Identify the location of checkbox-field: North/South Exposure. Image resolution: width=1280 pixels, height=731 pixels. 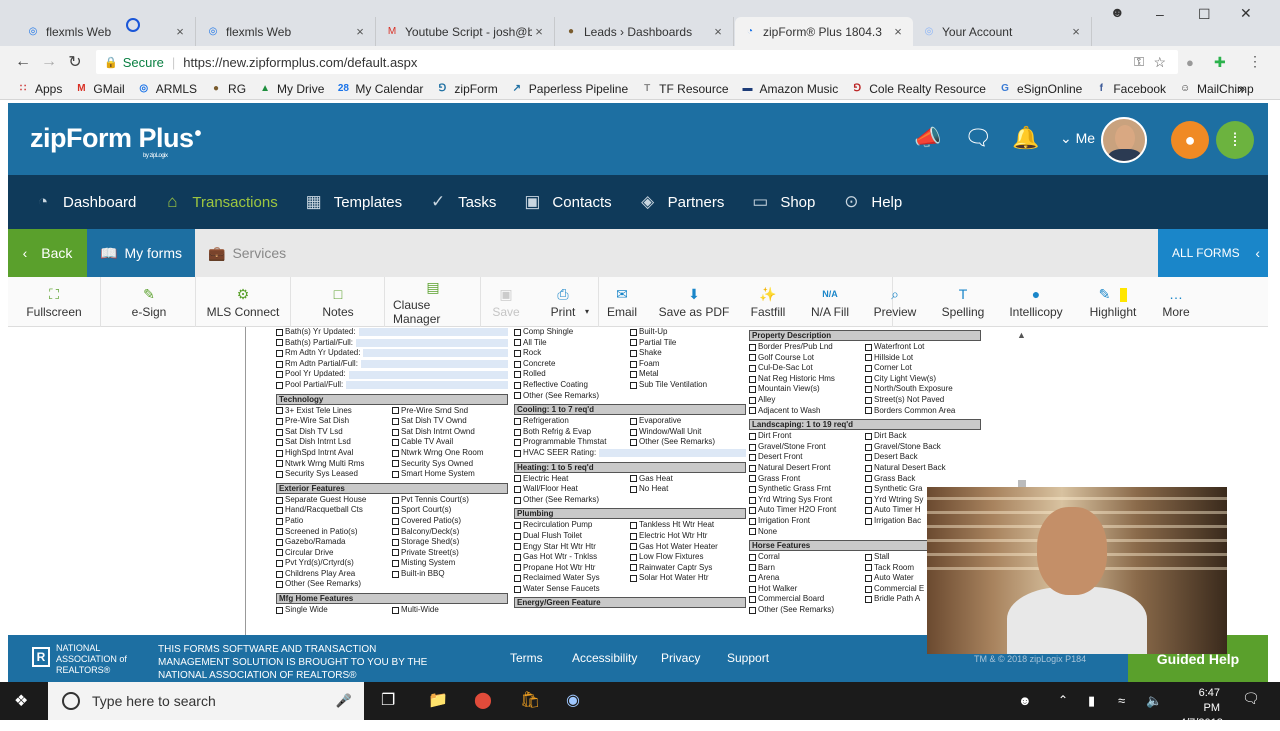
(923, 389).